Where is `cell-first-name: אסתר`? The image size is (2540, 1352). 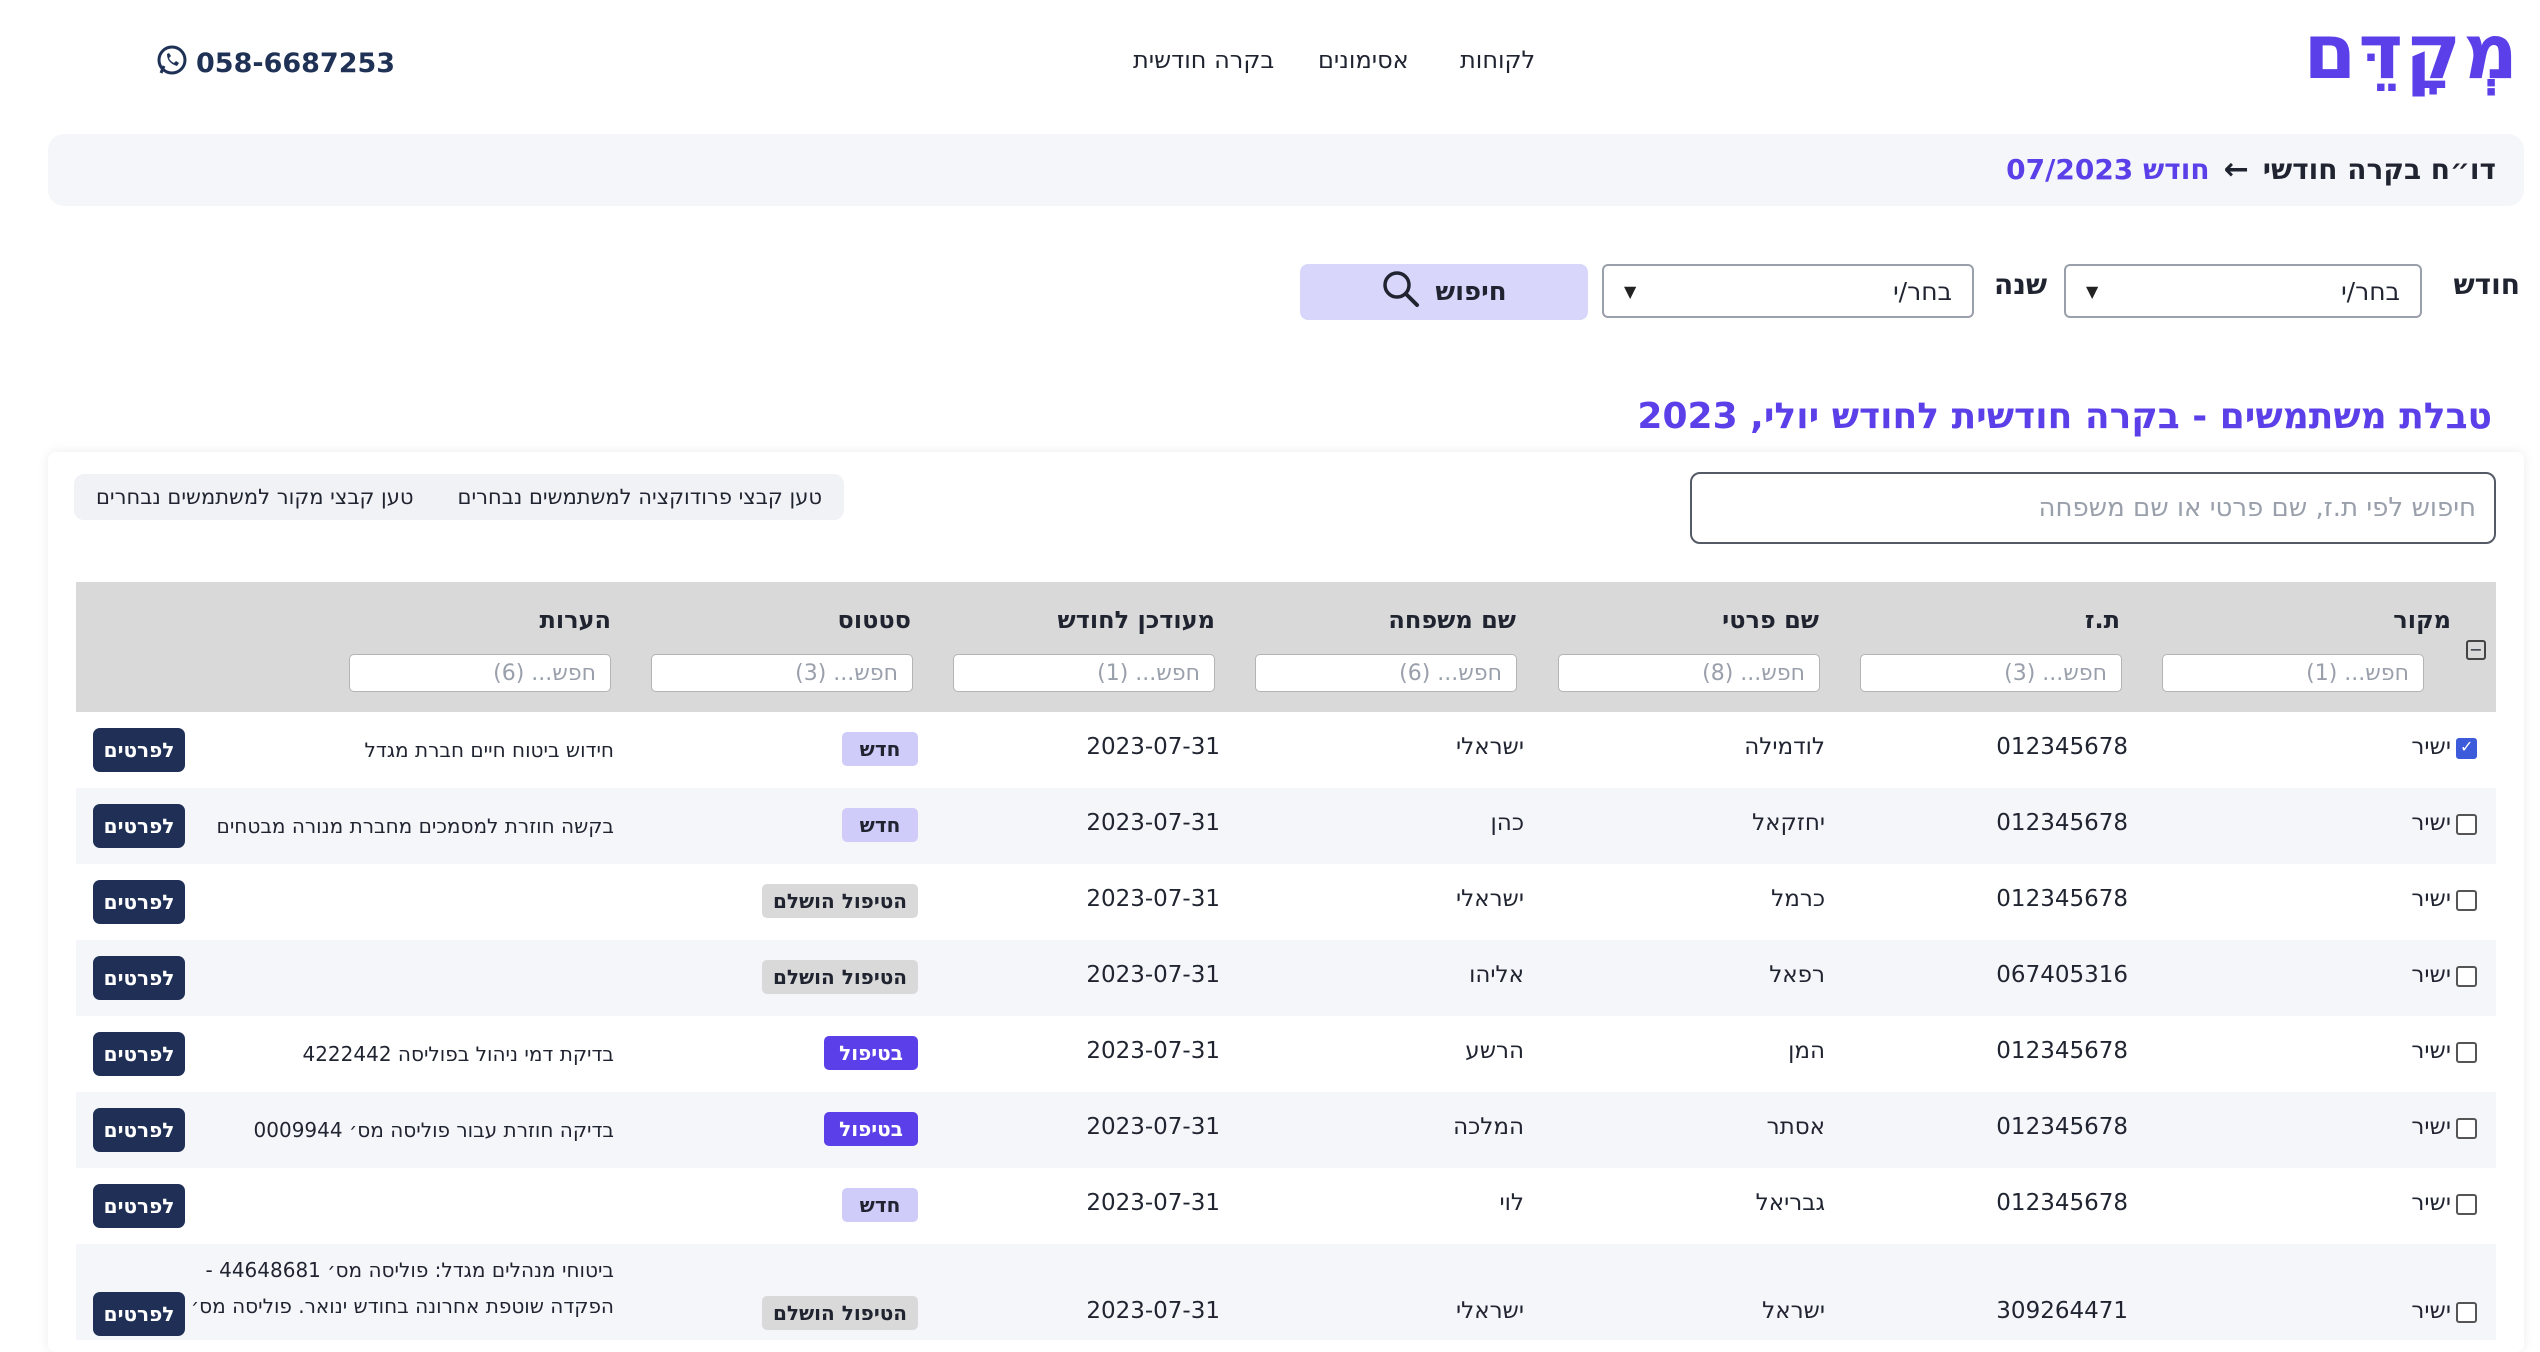 cell-first-name: אסתר is located at coordinates (1795, 1127).